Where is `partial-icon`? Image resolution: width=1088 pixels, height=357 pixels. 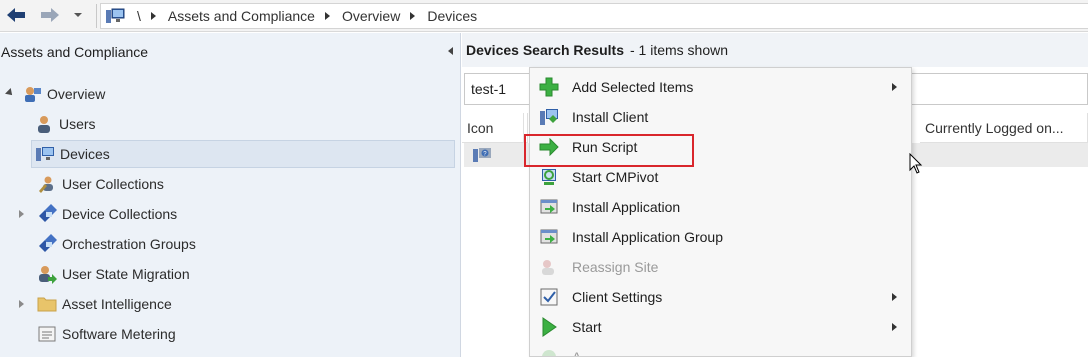
partial-icon is located at coordinates (549, 351).